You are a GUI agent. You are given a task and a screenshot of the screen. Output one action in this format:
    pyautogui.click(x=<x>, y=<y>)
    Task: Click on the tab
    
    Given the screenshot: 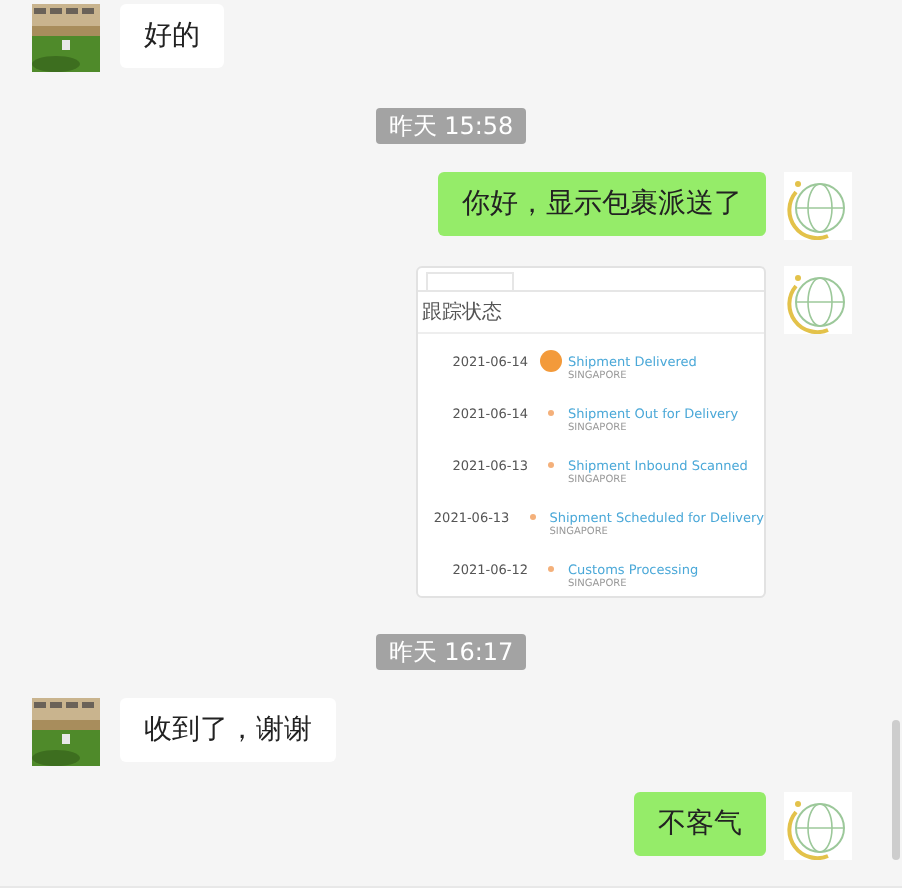 What is the action you would take?
    pyautogui.click(x=470, y=282)
    